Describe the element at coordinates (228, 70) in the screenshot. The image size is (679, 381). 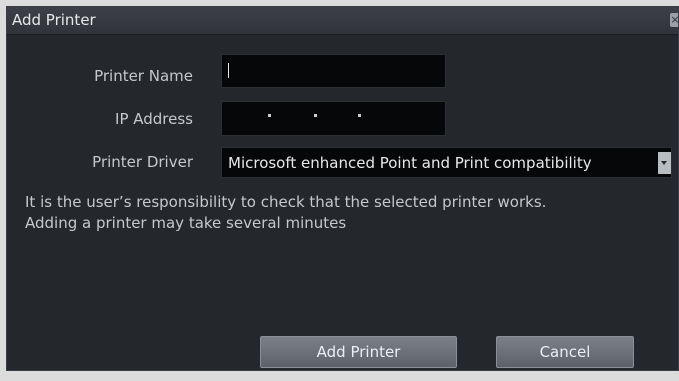
I see `text-caret` at that location.